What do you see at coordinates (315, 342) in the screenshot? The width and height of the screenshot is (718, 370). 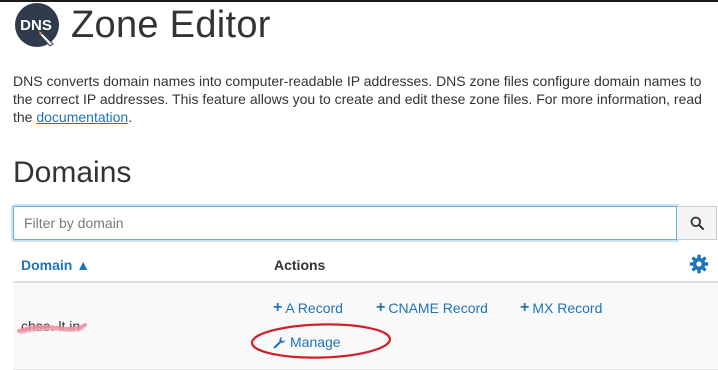 I see `manage-label: Manage` at bounding box center [315, 342].